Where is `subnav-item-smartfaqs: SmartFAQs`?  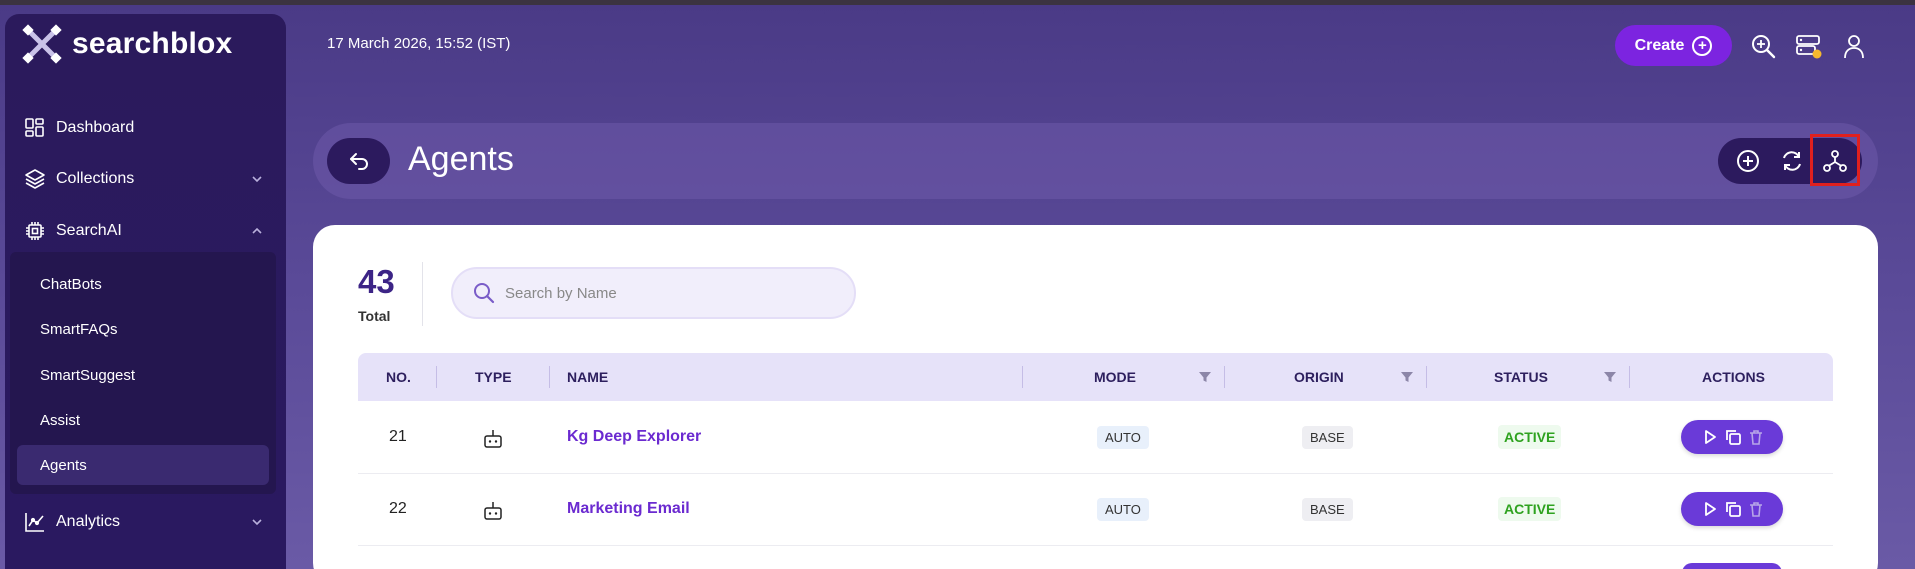
subnav-item-smartfaqs: SmartFAQs is located at coordinates (79, 329).